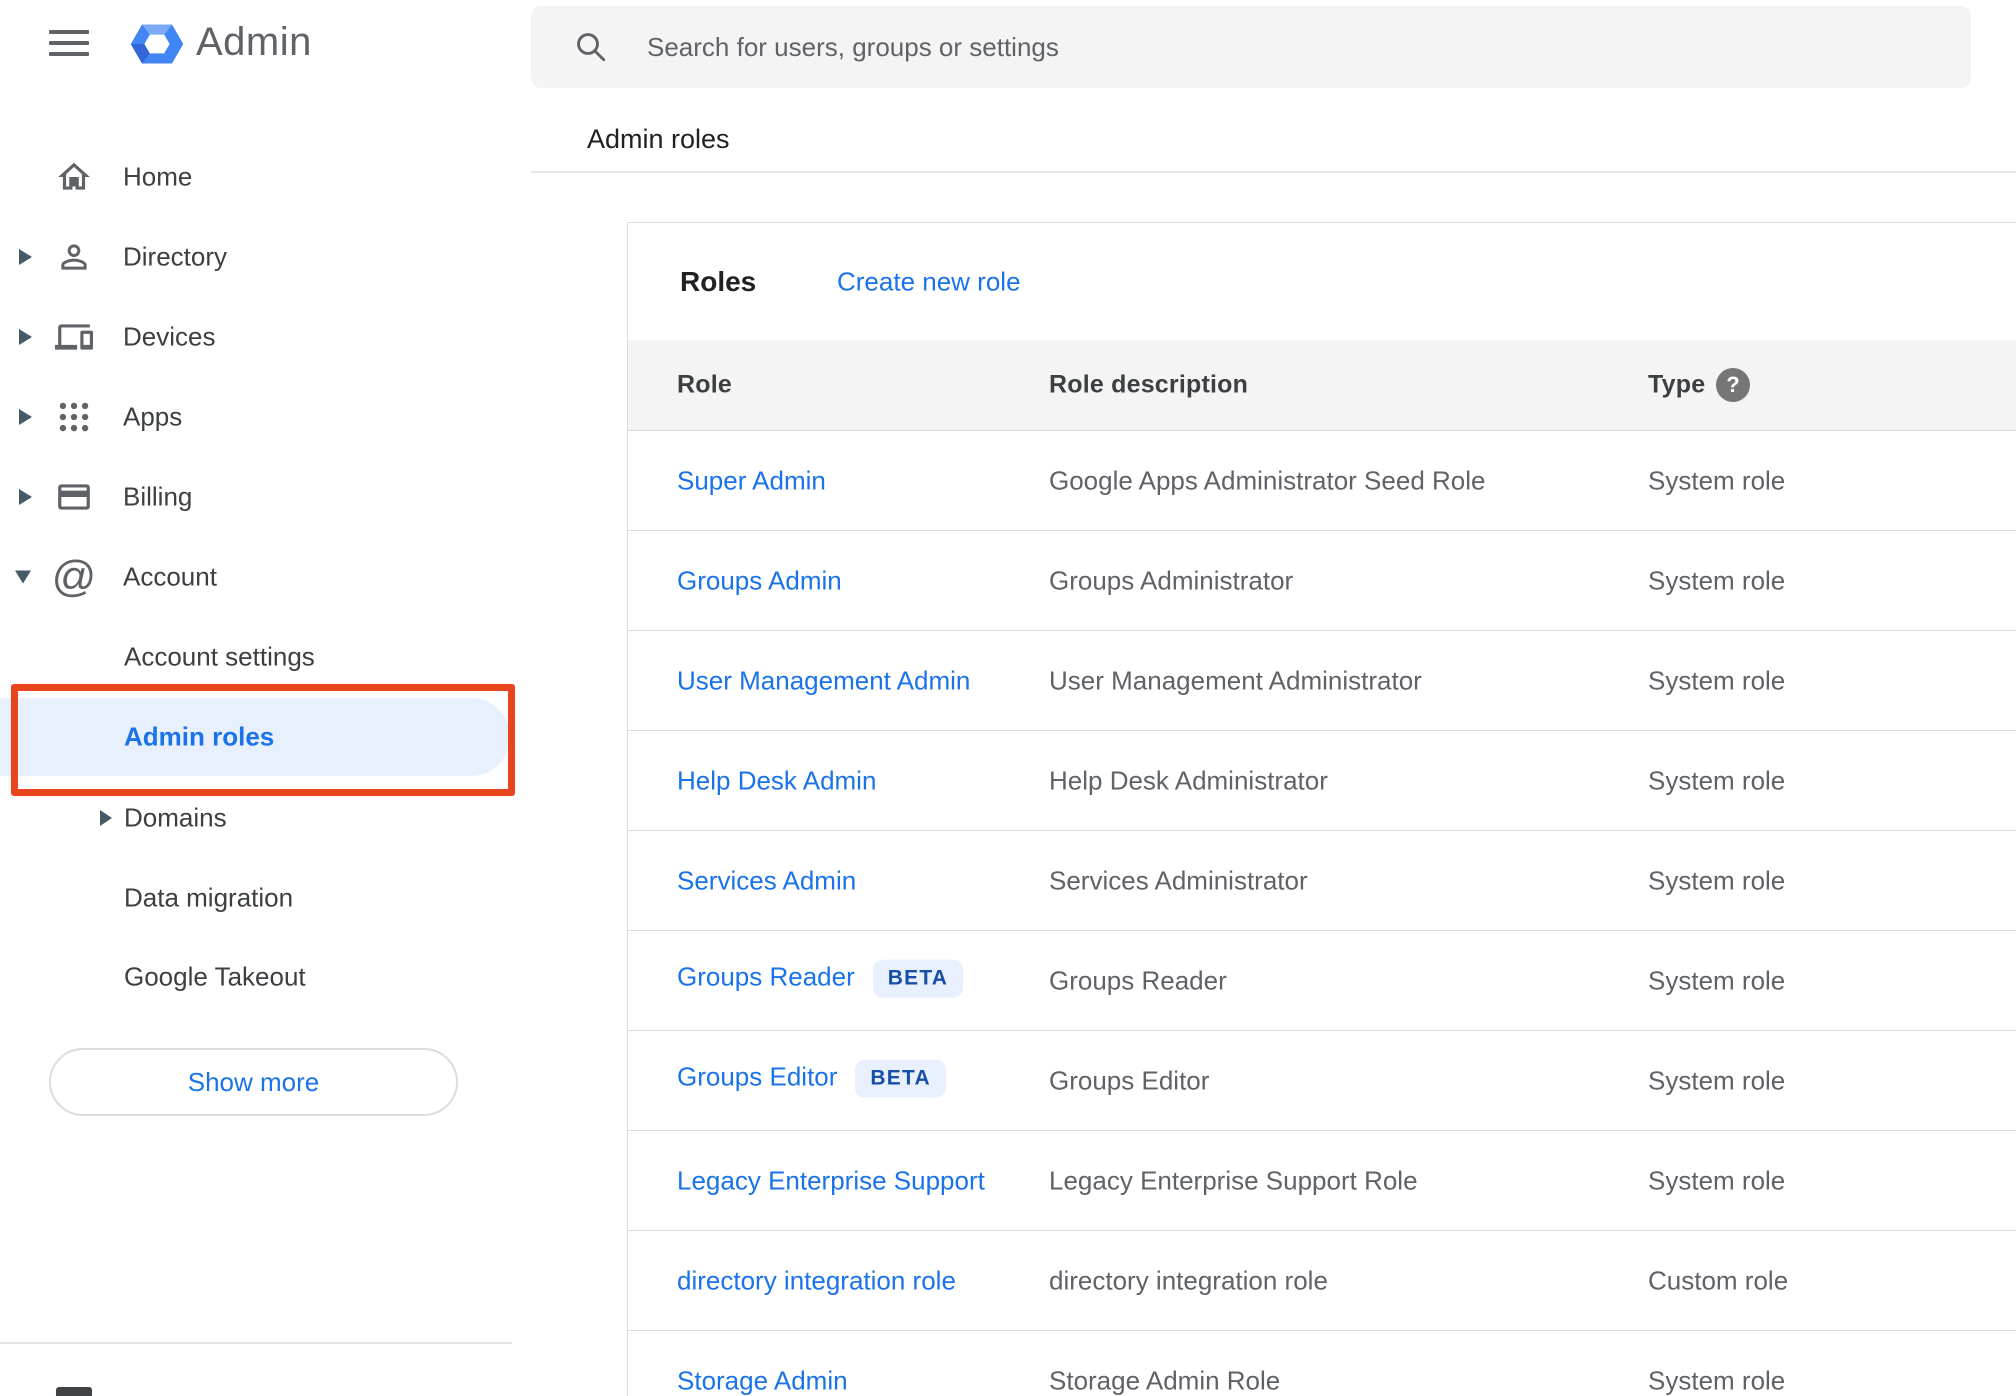 This screenshot has height=1396, width=2016. What do you see at coordinates (265, 337) in the screenshot?
I see `sidebar-item-devices: Devices` at bounding box center [265, 337].